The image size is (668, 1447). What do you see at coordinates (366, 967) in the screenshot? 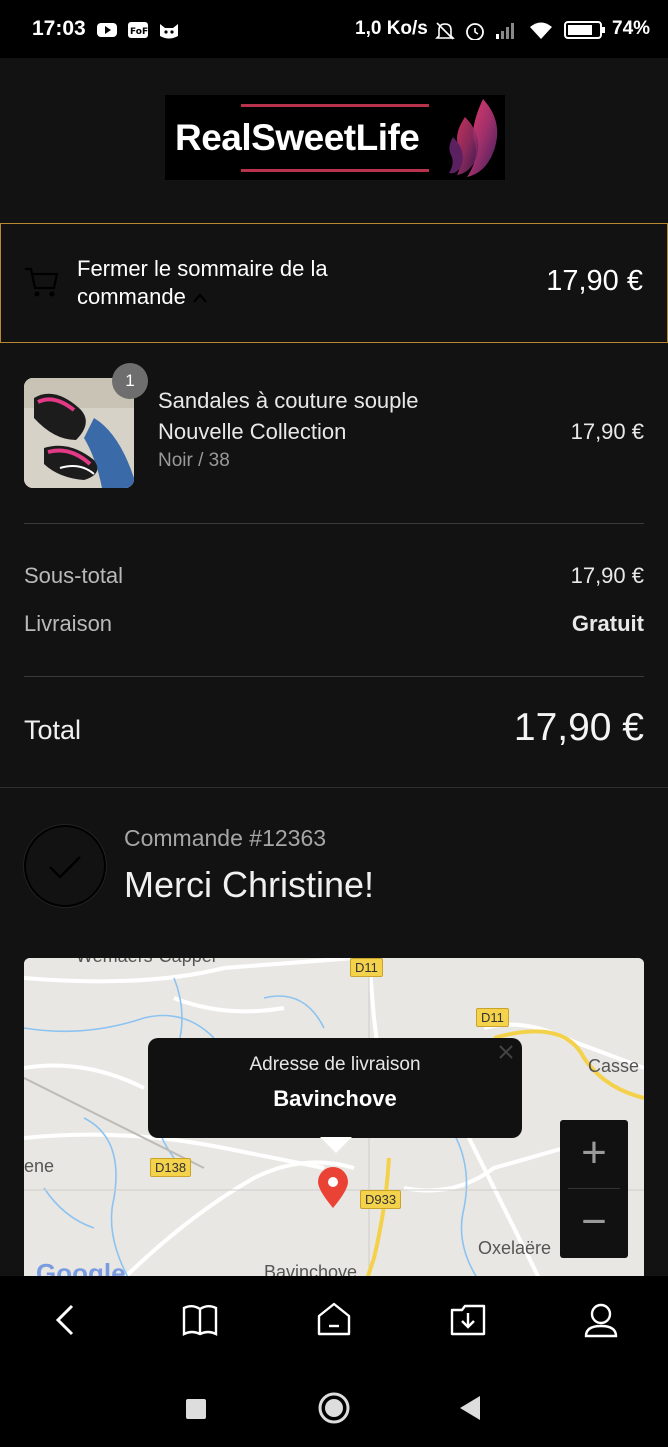
I see `road-badge-d11-top: D11` at bounding box center [366, 967].